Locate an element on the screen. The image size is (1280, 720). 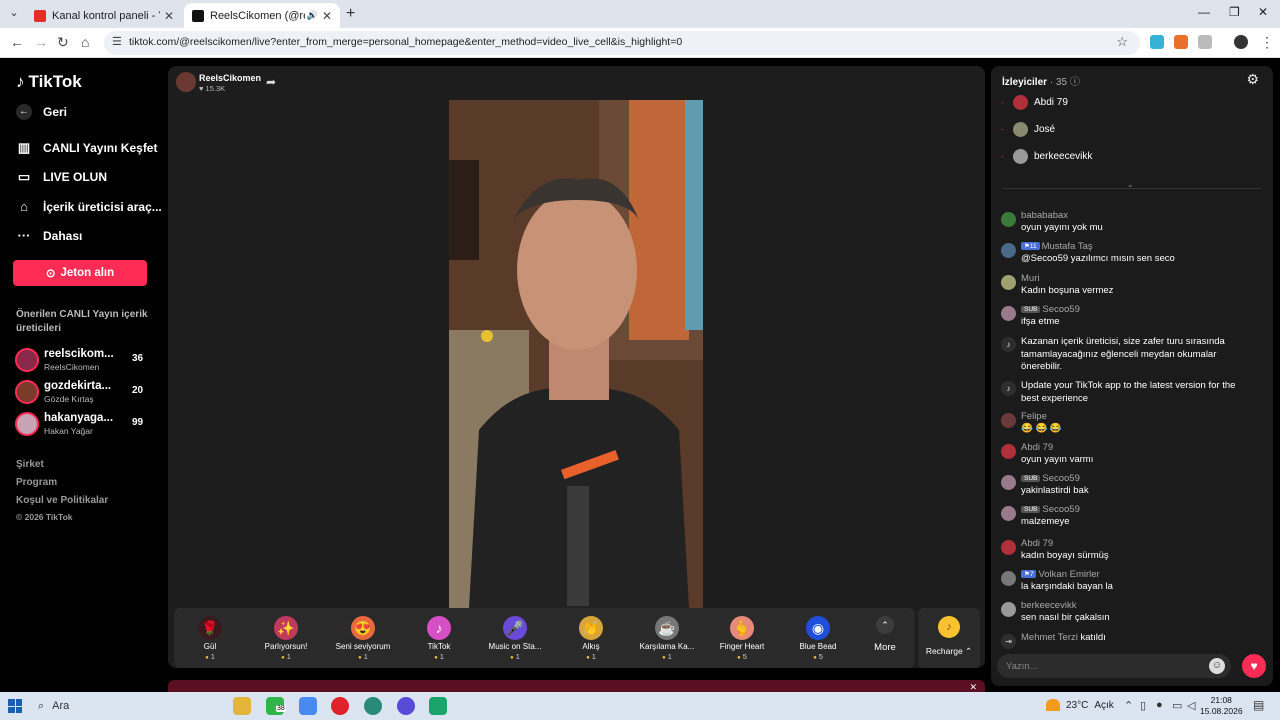
live-video is located at coordinates (576, 354).